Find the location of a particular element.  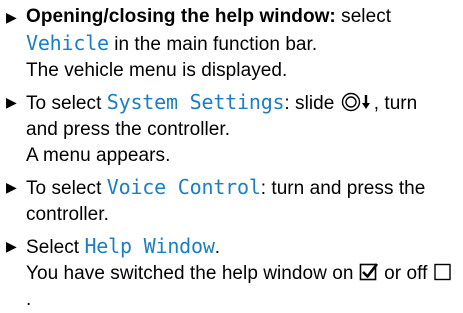

step-1-result: The vehicle menu is displayed. is located at coordinates (157, 70).